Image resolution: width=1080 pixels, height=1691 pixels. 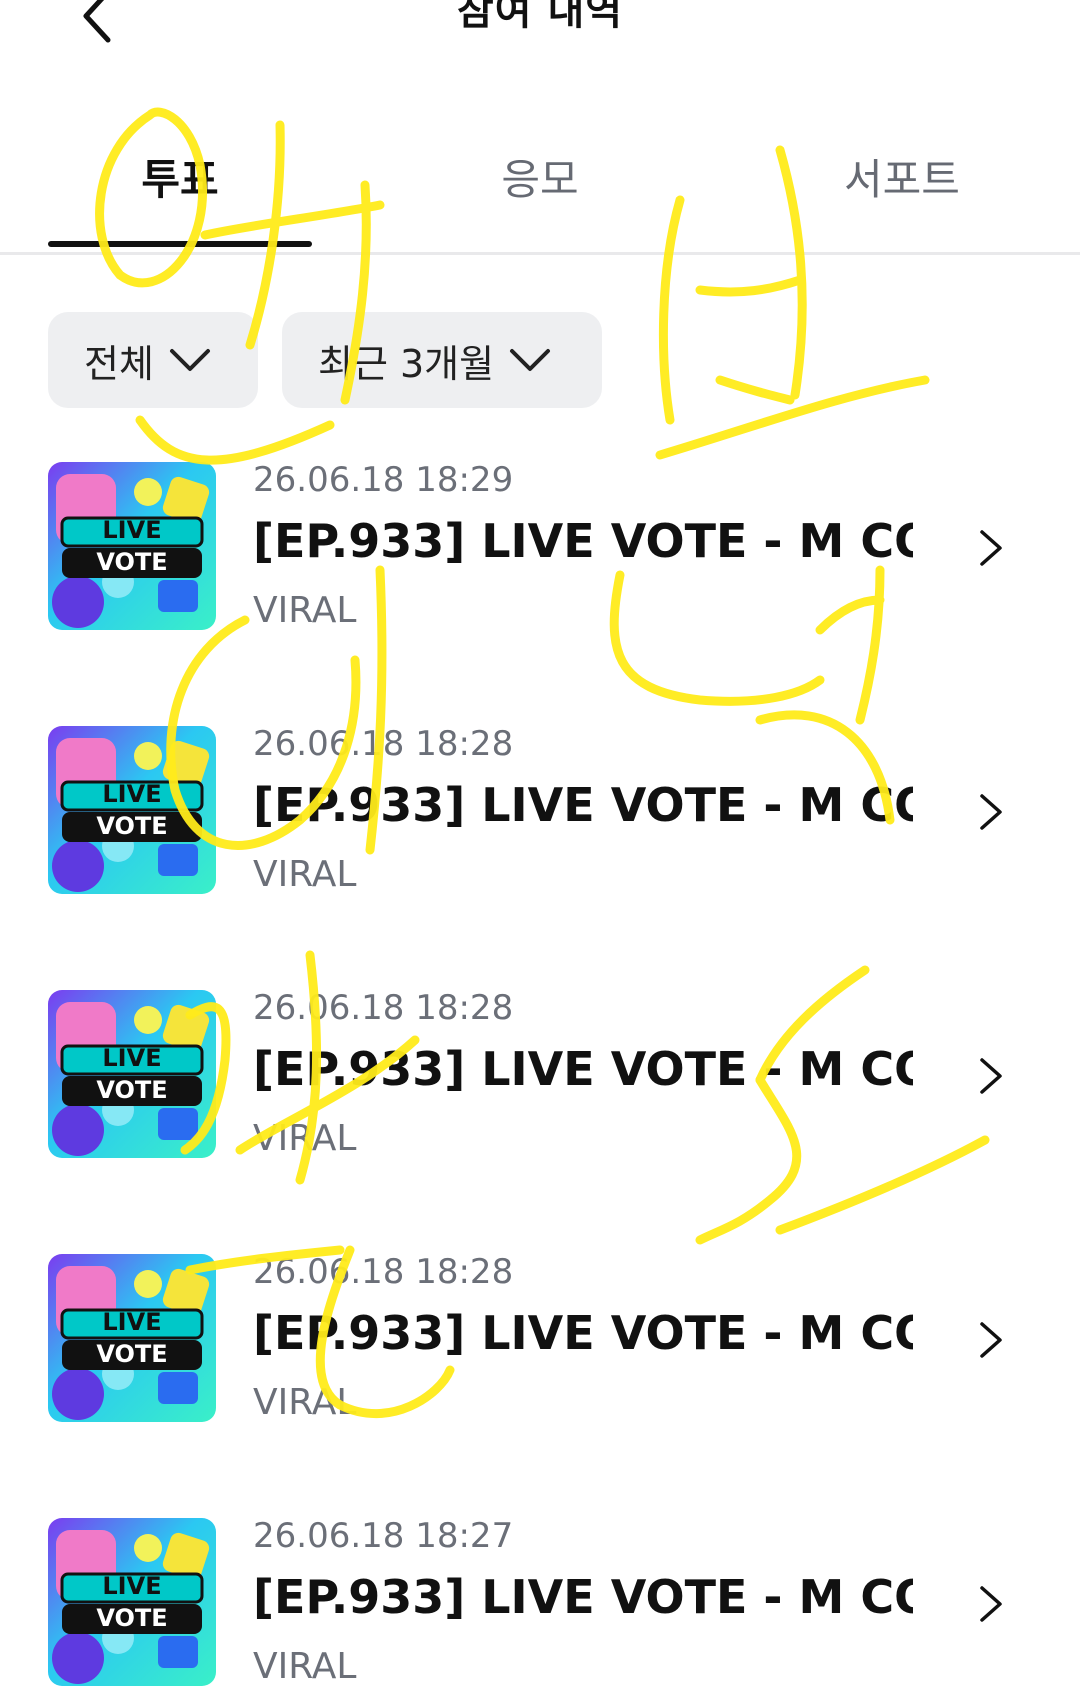 I want to click on type-filter-dropdown: 전체, so click(x=153, y=360).